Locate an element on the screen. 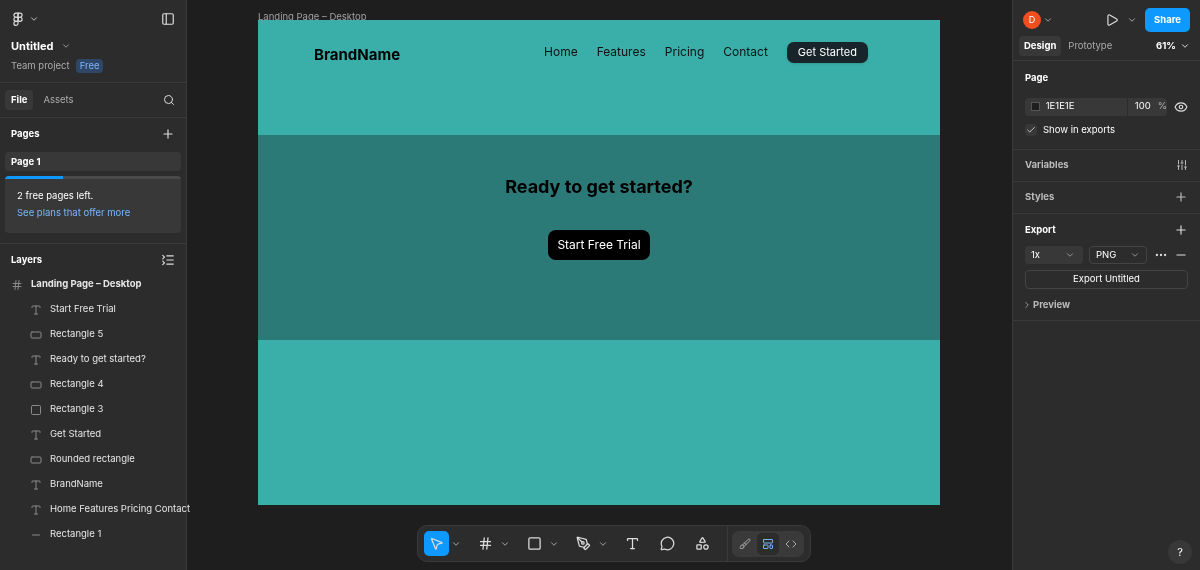 The width and height of the screenshot is (1200, 570). section-title: Layers is located at coordinates (27, 259).